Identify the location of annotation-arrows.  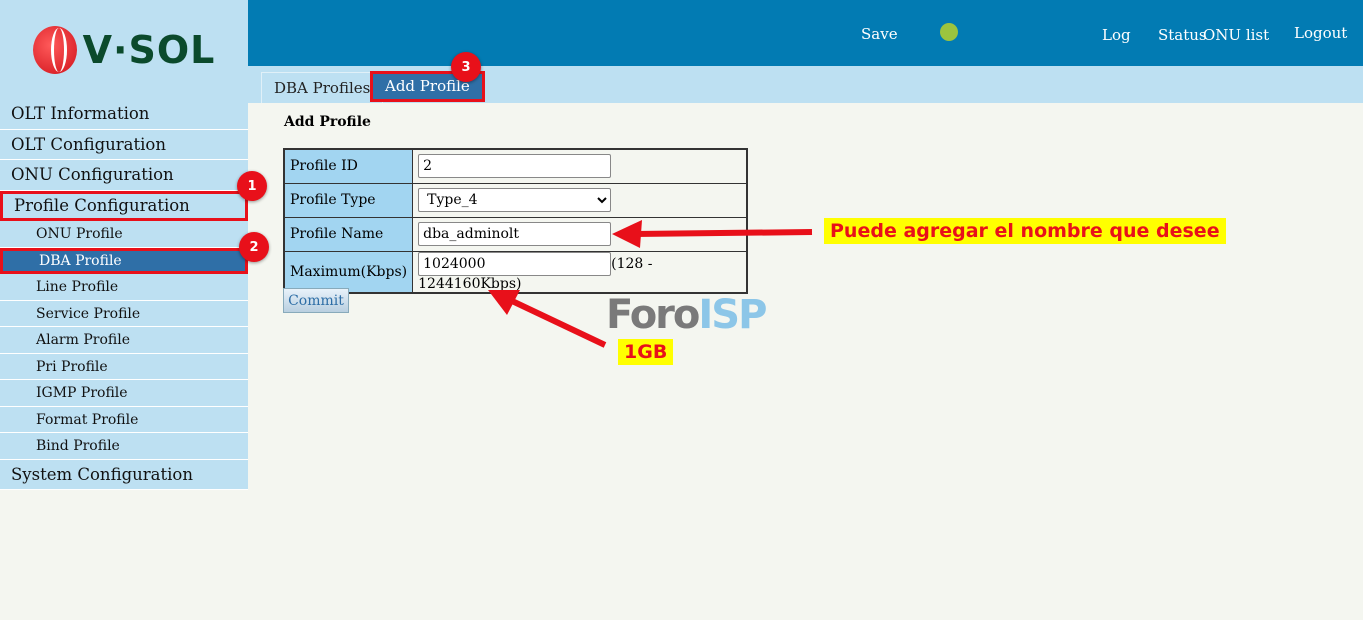
(650, 284).